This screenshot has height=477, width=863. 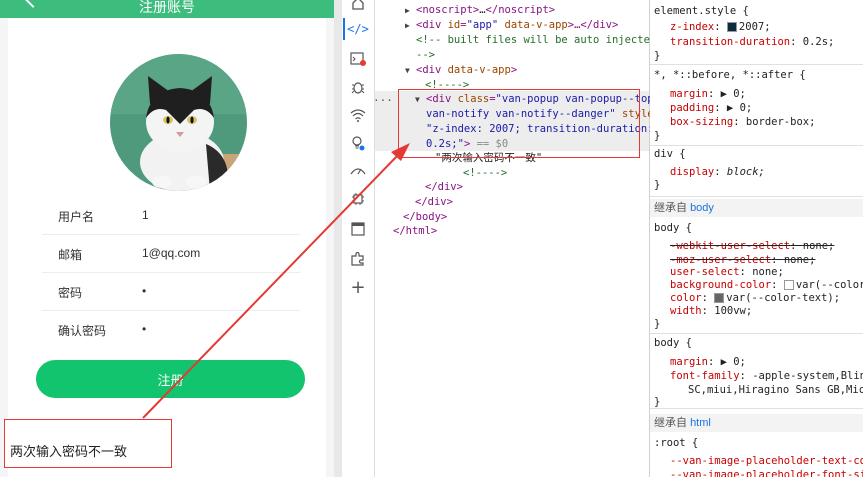 I want to click on application-icon, so click(x=358, y=229).